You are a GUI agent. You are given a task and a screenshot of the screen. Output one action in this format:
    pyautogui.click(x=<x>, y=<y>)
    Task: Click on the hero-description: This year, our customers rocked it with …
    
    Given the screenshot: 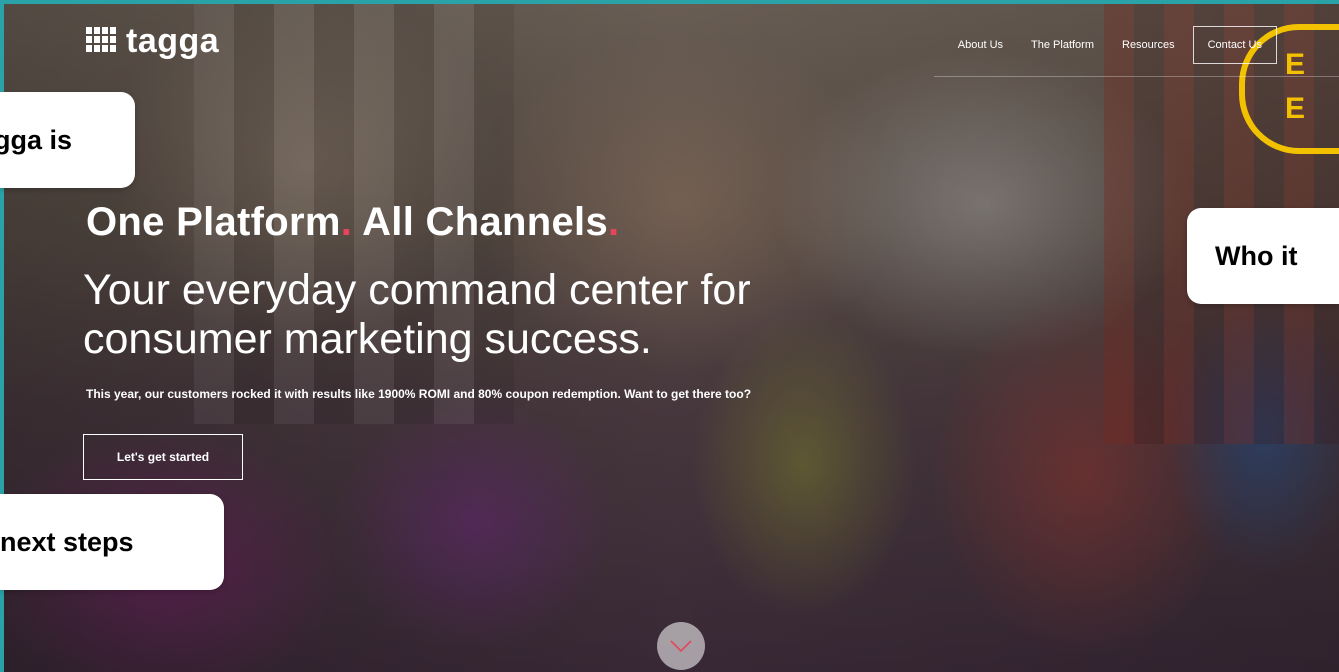 What is the action you would take?
    pyautogui.click(x=419, y=394)
    